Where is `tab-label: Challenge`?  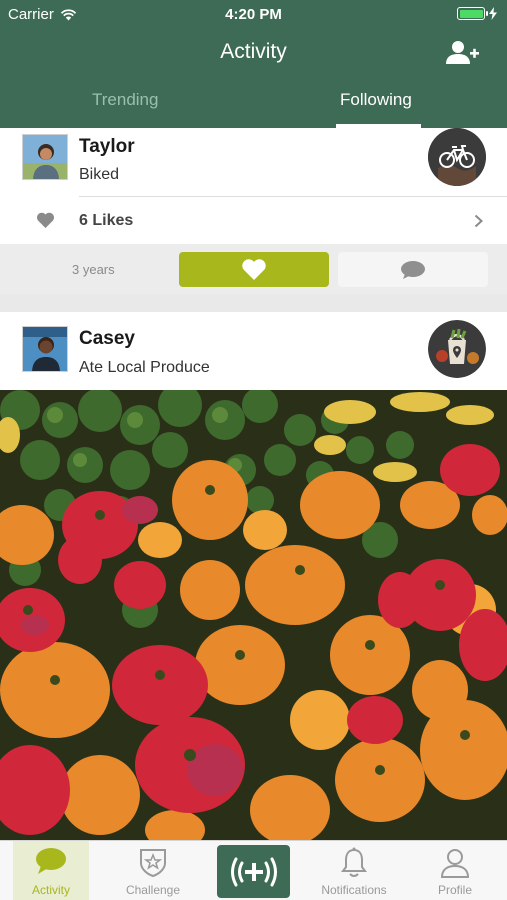 tab-label: Challenge is located at coordinates (153, 890).